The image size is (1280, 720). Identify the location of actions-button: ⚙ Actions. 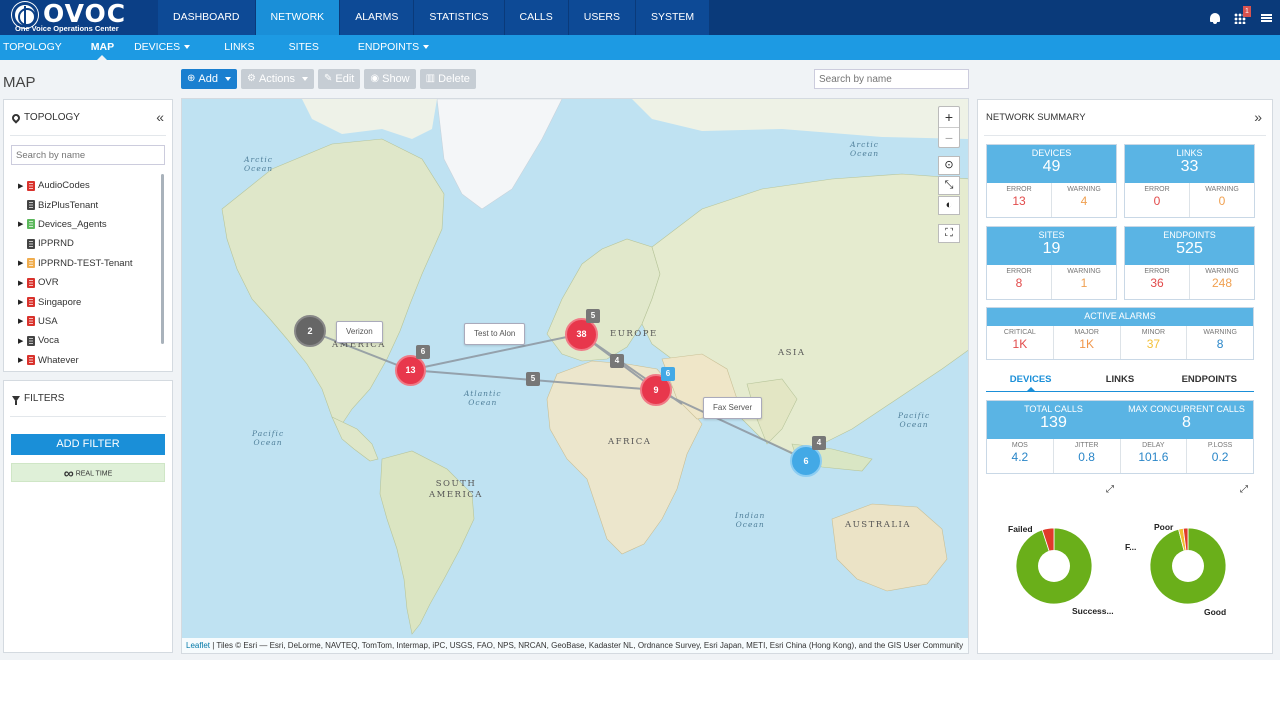
(277, 79).